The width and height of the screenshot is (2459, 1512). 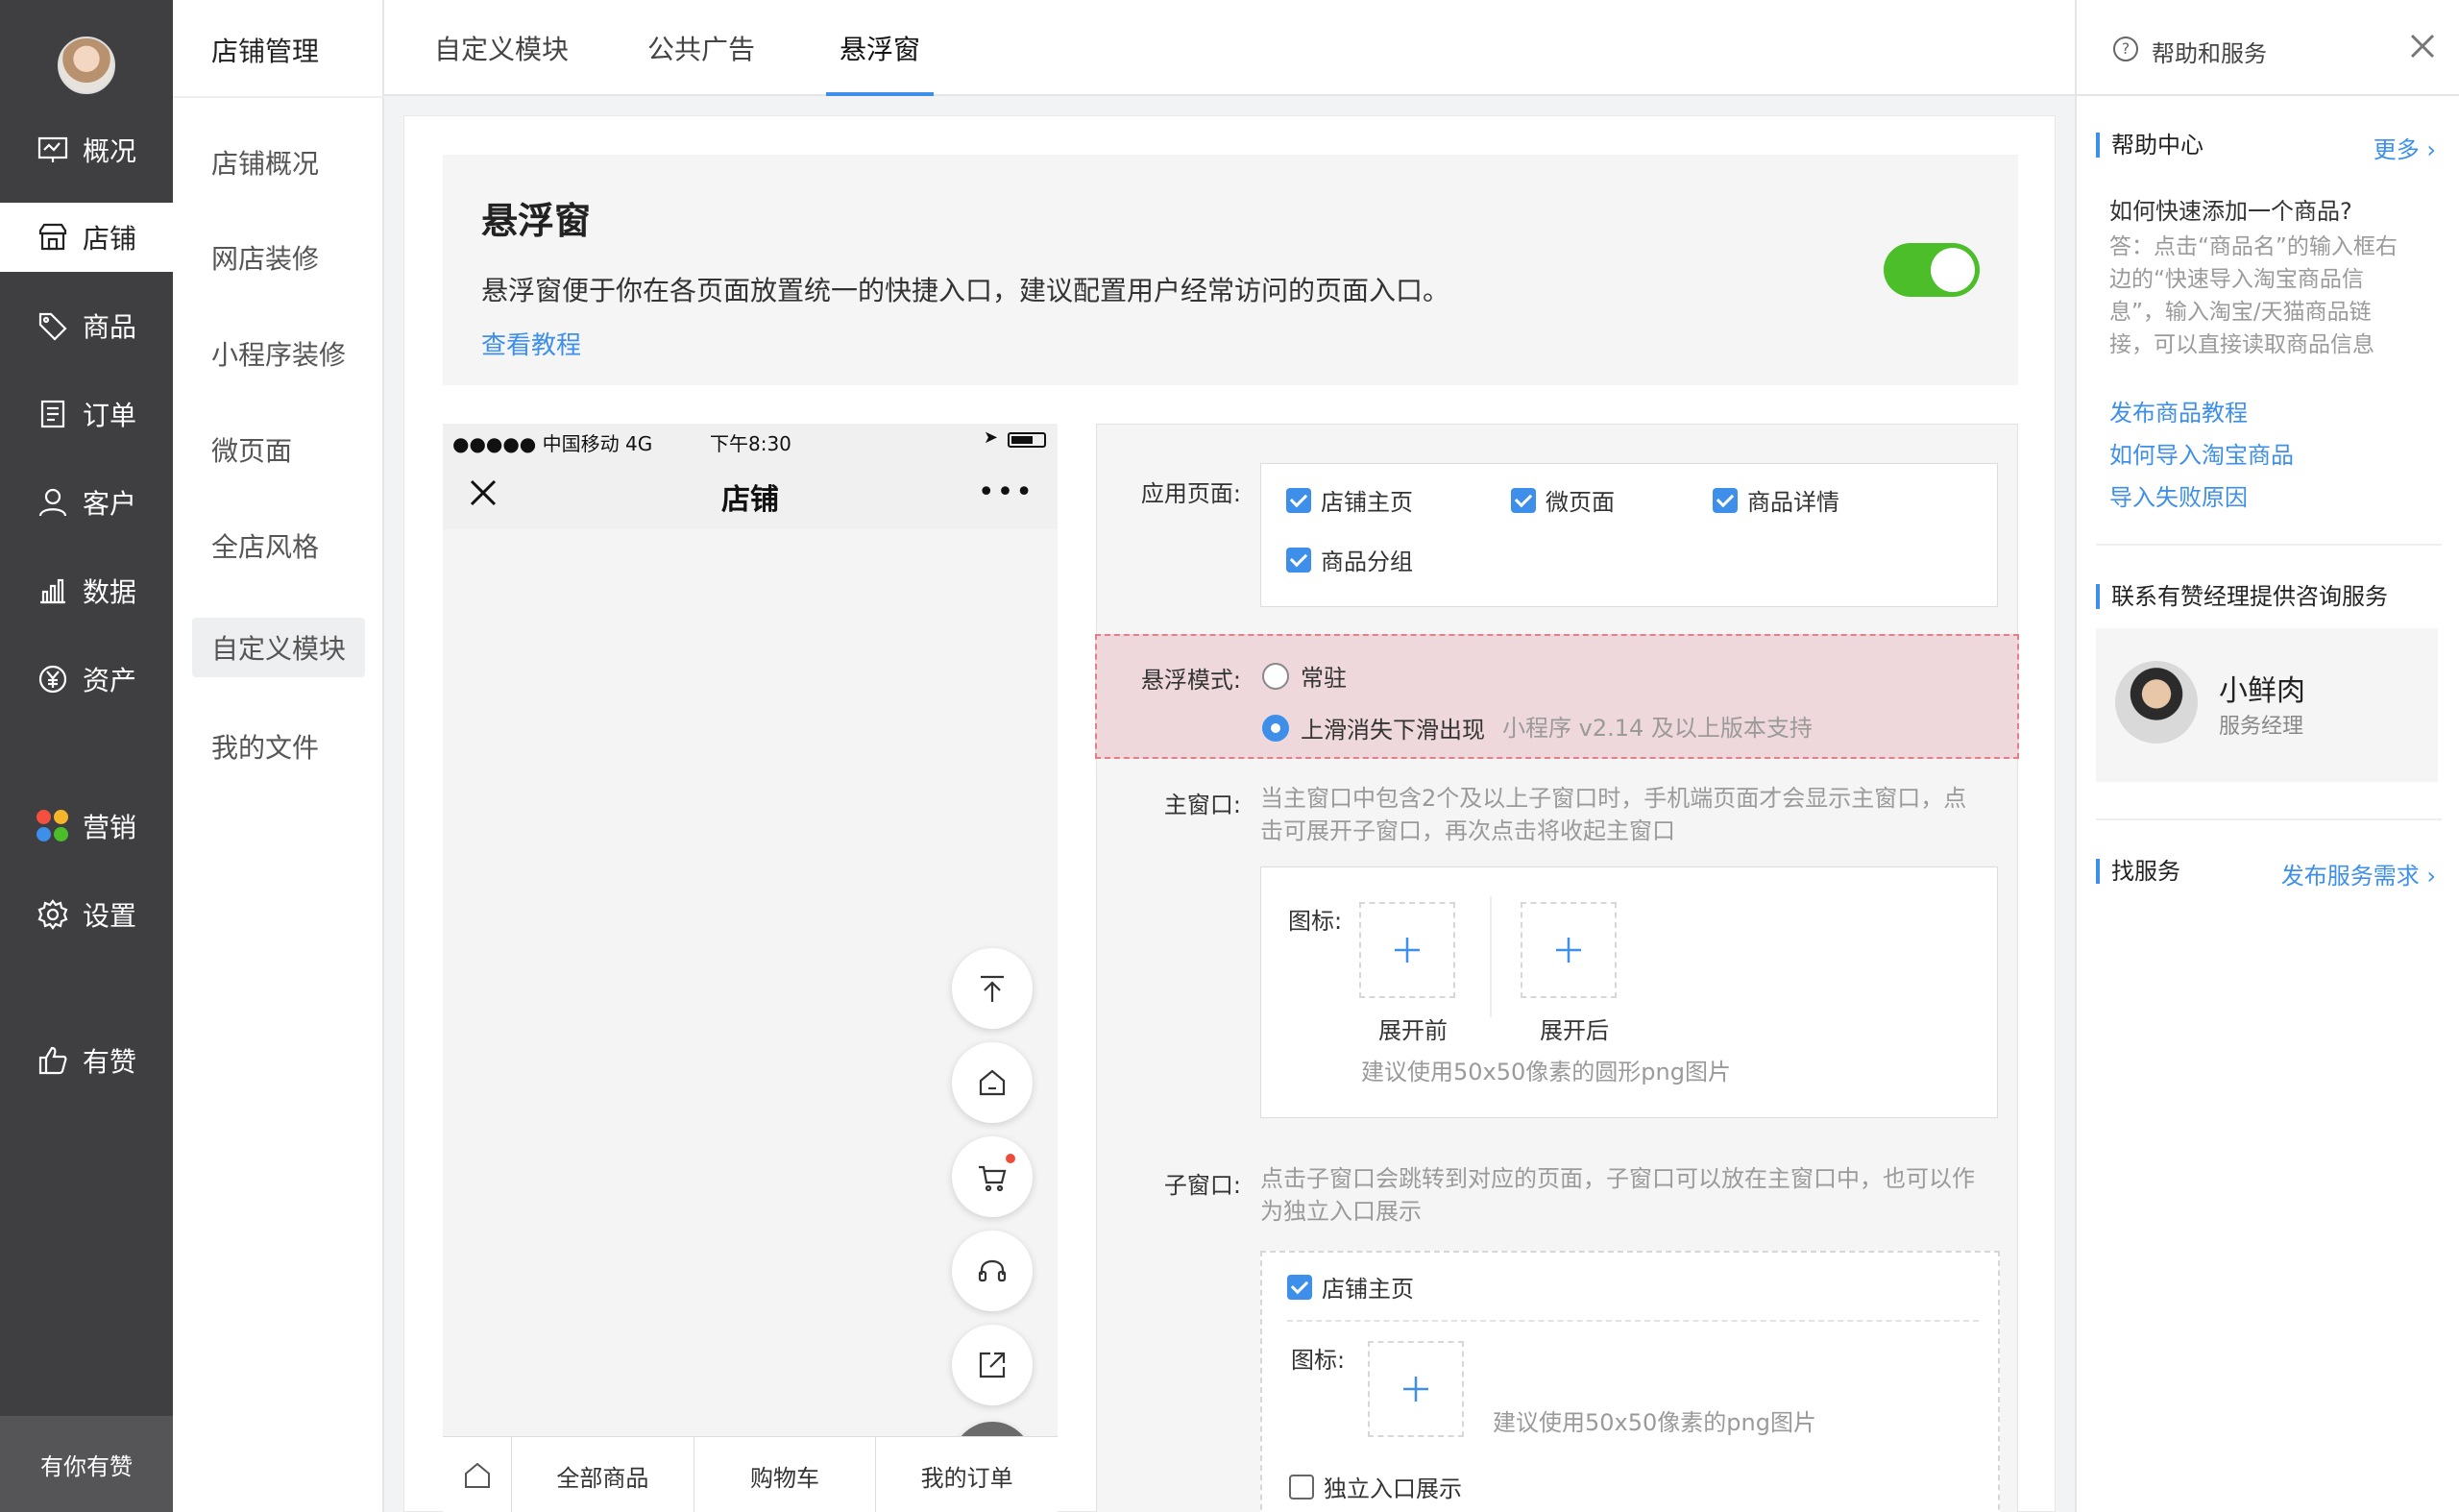 What do you see at coordinates (1563, 500) in the screenshot?
I see `checkbox-micro-page: 微页面` at bounding box center [1563, 500].